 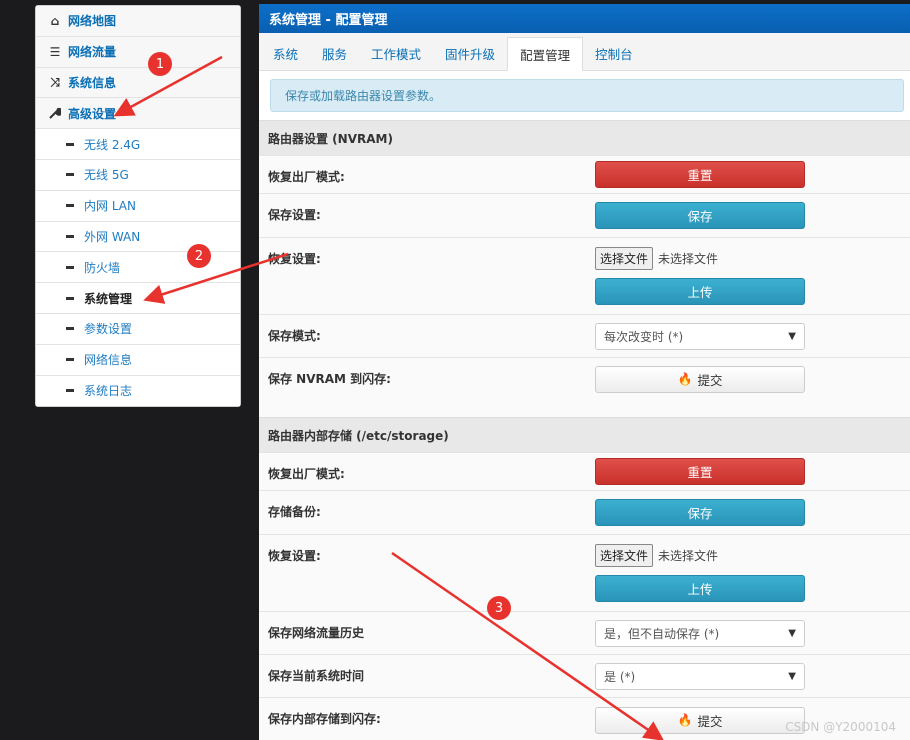 I want to click on watermark: CSDN @Y2000104, so click(x=840, y=727).